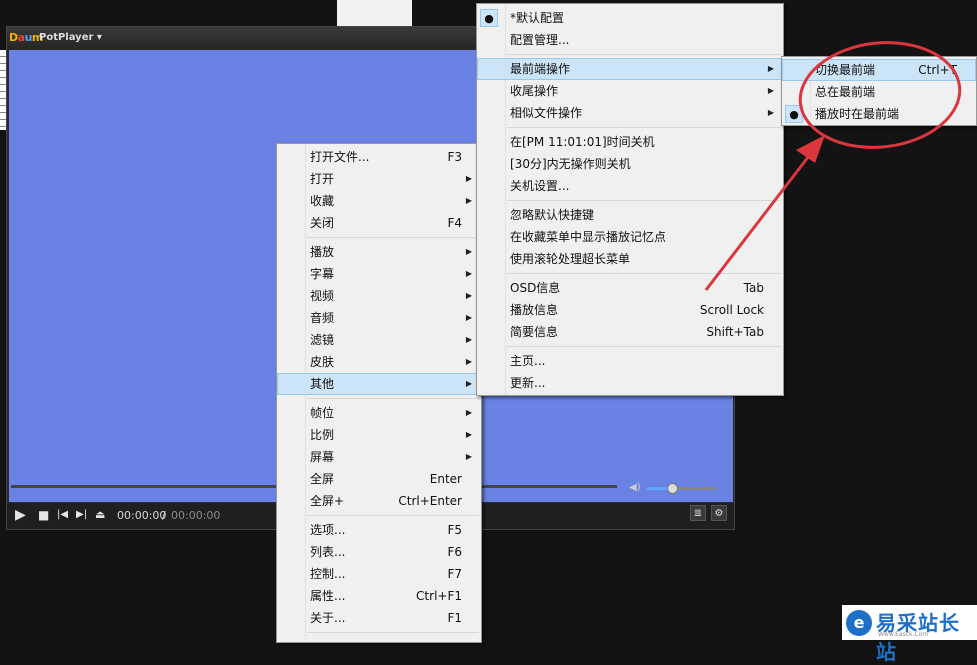  I want to click on menu-item-label: 收藏, so click(322, 201).